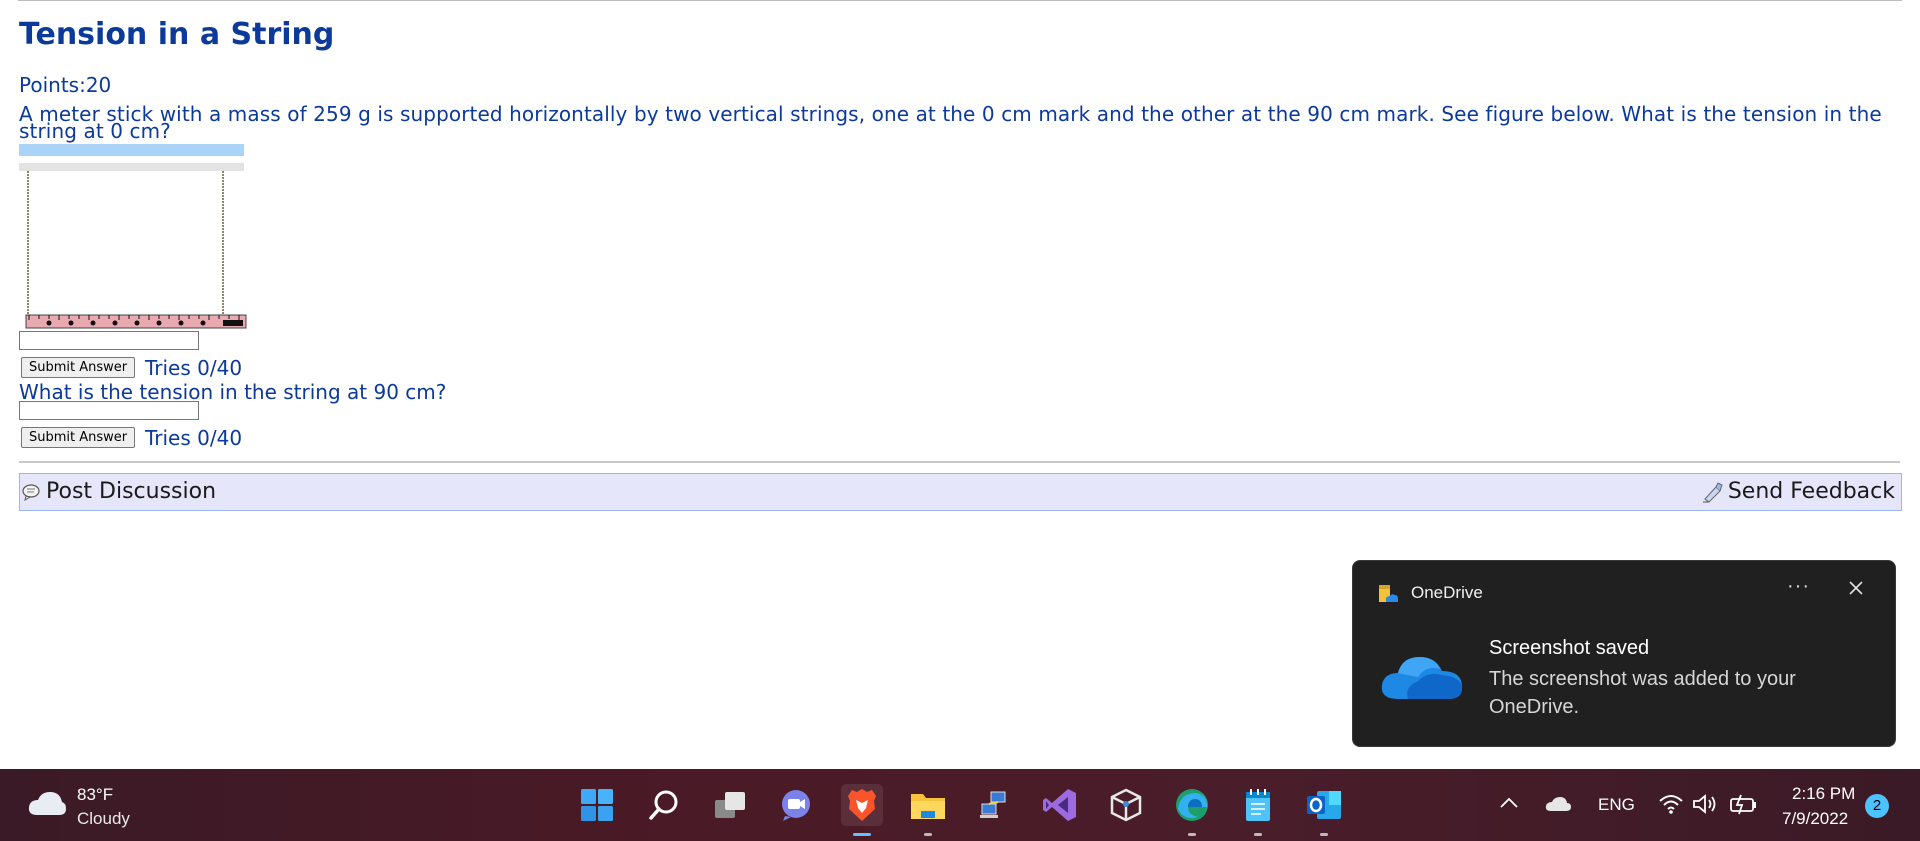  I want to click on toast-app-name: OneDrive, so click(1447, 592).